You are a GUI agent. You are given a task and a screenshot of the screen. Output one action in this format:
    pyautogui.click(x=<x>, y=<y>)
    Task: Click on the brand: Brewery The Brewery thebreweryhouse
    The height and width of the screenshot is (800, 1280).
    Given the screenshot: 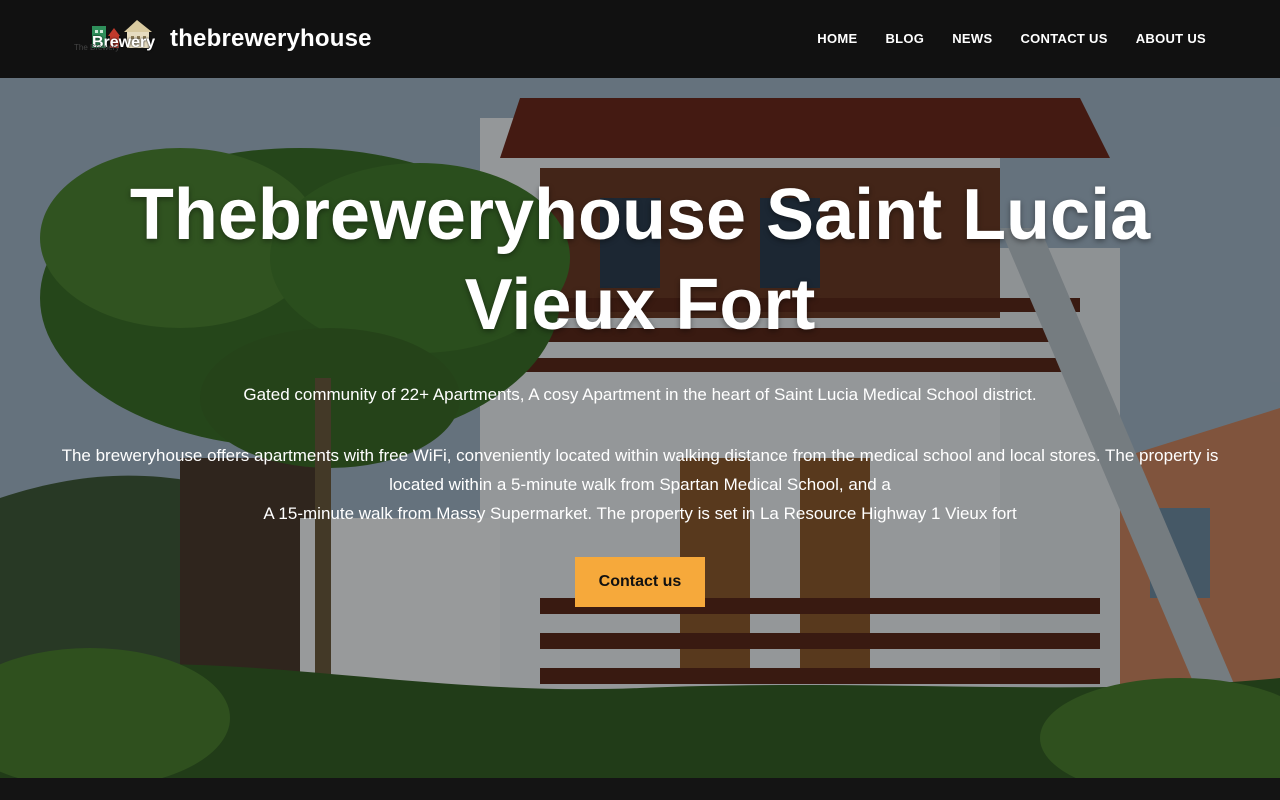 What is the action you would take?
    pyautogui.click(x=223, y=39)
    